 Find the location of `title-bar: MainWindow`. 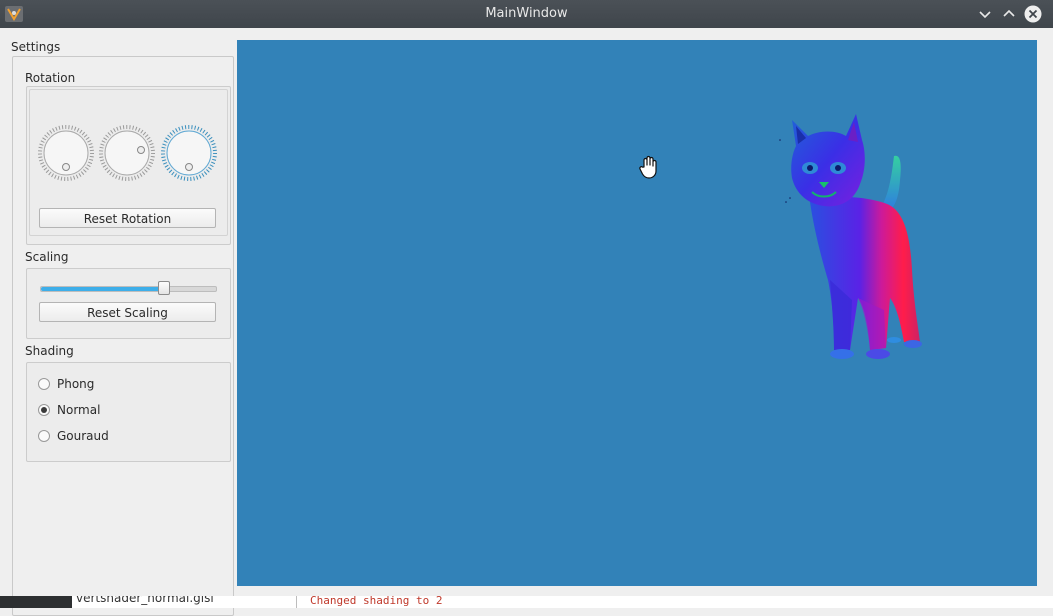

title-bar: MainWindow is located at coordinates (526, 14).